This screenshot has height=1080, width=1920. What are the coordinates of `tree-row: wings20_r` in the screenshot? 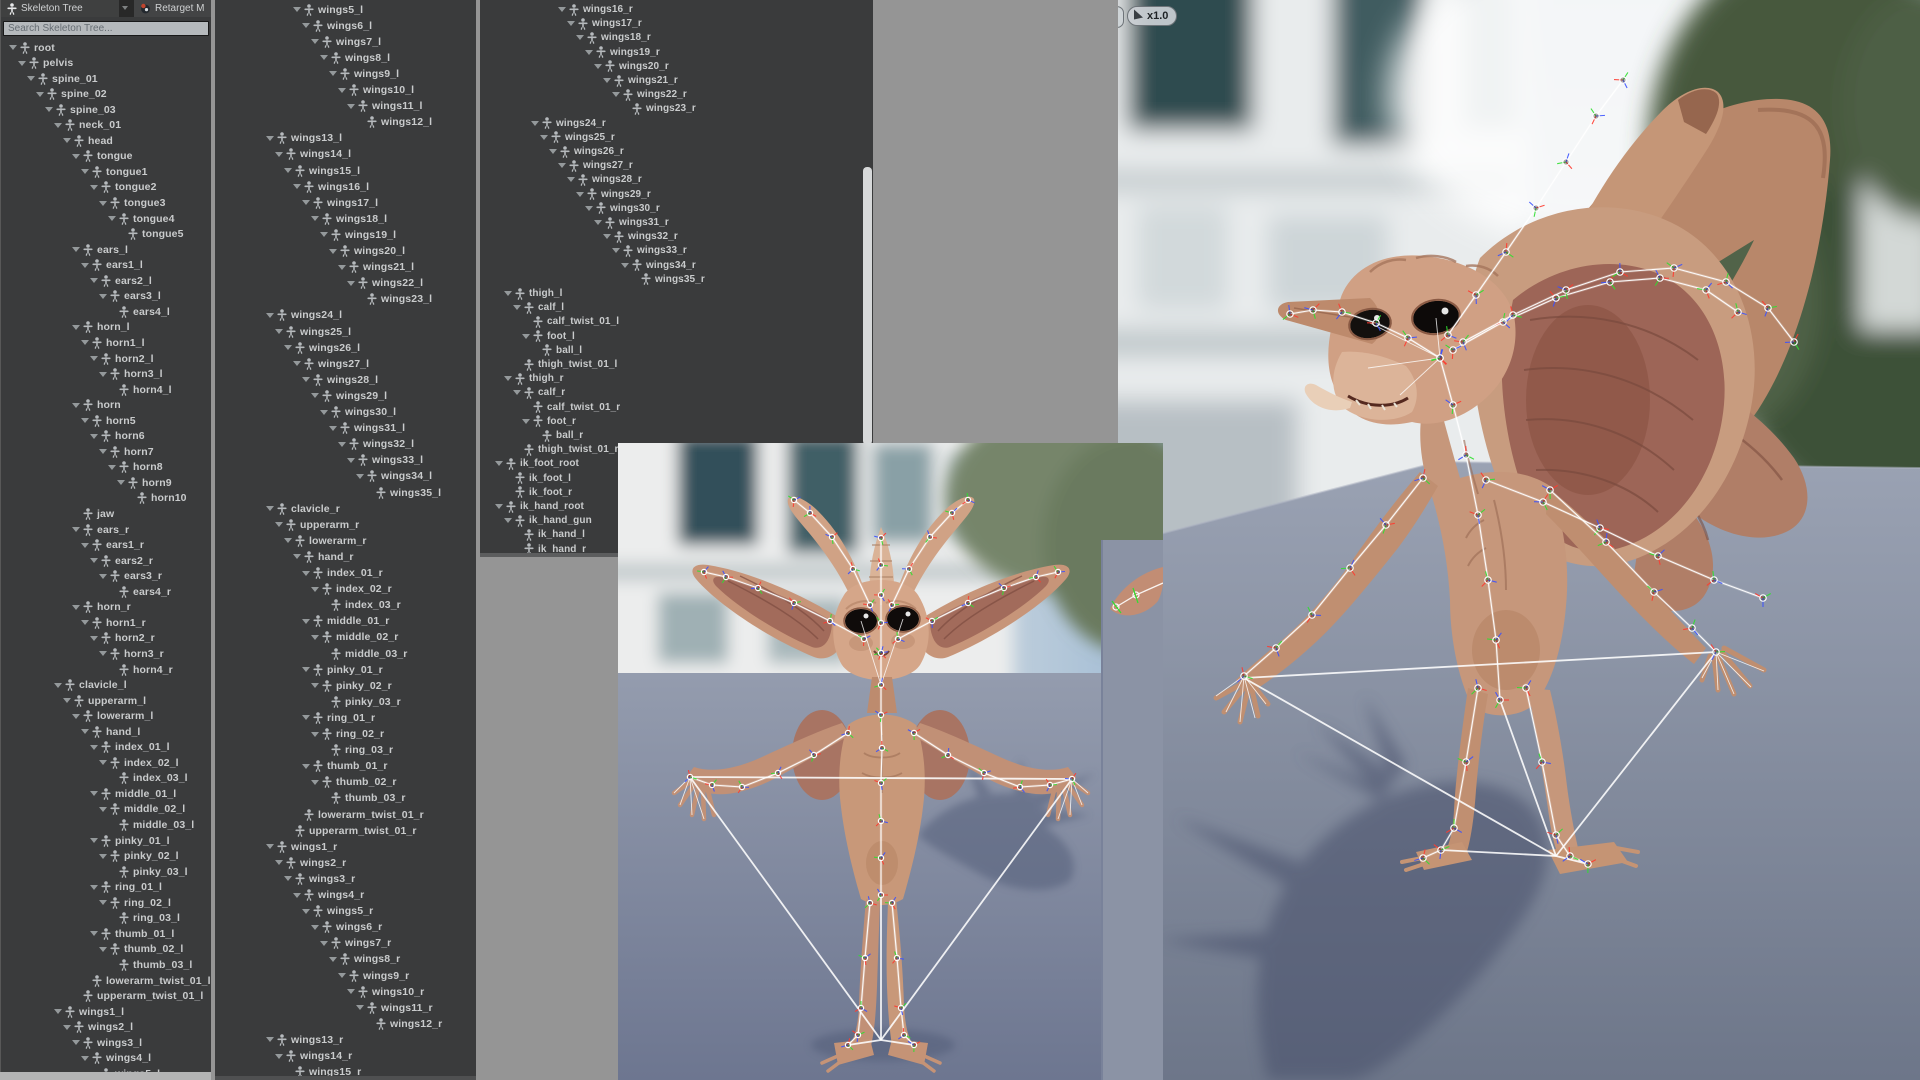 It's located at (631, 66).